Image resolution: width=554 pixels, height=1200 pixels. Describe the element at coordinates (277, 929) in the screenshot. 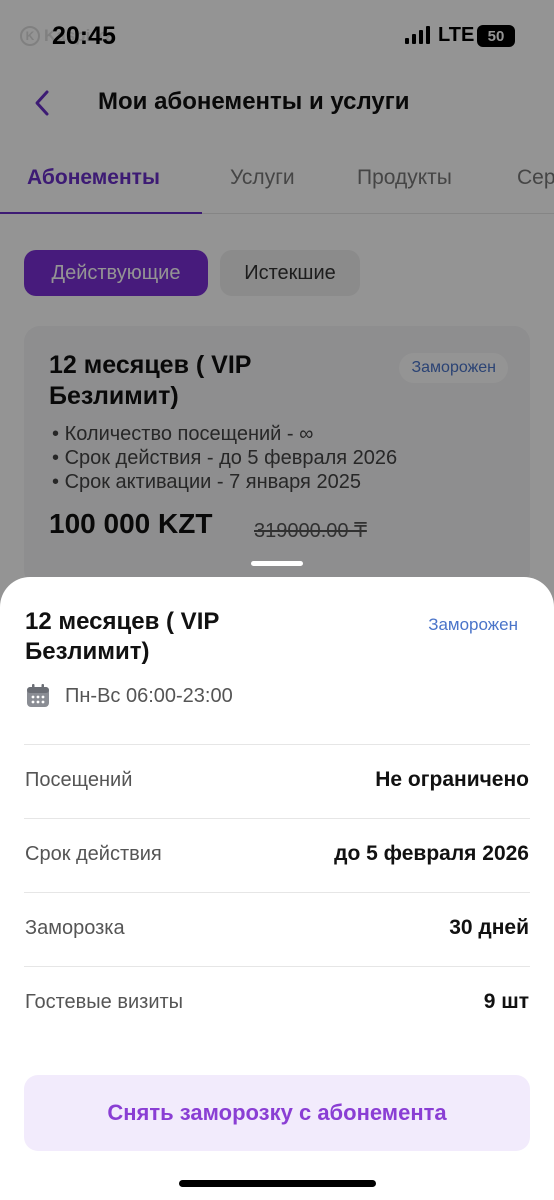

I see `info-row-freeze: Заморозка 30 дней` at that location.